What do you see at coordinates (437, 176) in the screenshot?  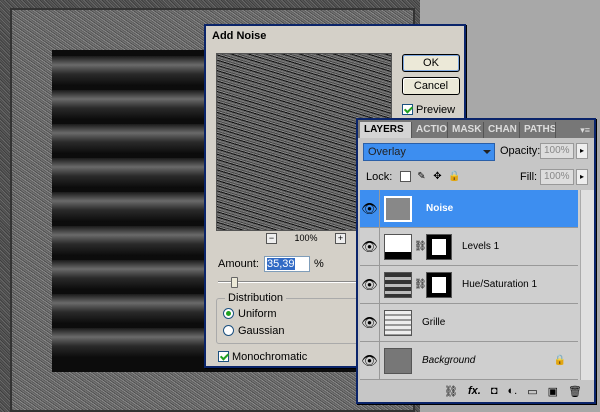 I see `move-icon: ✥` at bounding box center [437, 176].